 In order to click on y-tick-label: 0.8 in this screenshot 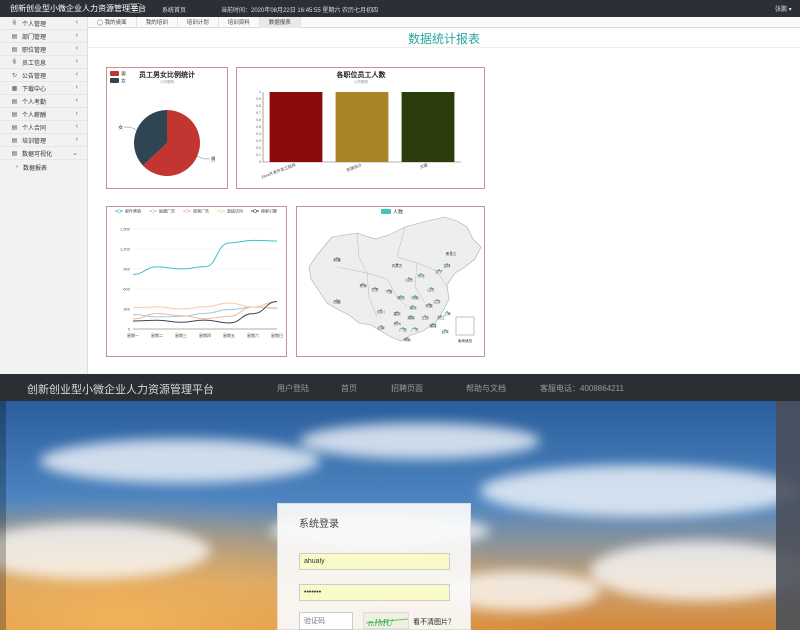, I will do `click(258, 106)`.